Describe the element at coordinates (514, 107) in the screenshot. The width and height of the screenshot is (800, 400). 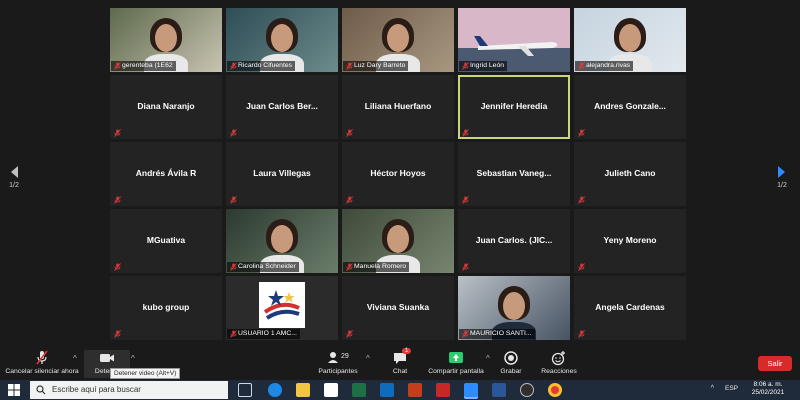
I see `participant-tile: Jennifer Heredia` at that location.